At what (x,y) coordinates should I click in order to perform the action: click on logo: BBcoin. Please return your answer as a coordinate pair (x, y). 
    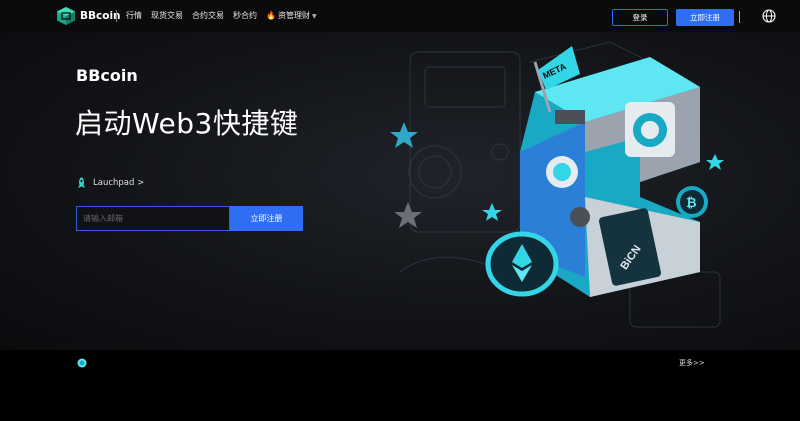
    Looking at the image, I should click on (88, 16).